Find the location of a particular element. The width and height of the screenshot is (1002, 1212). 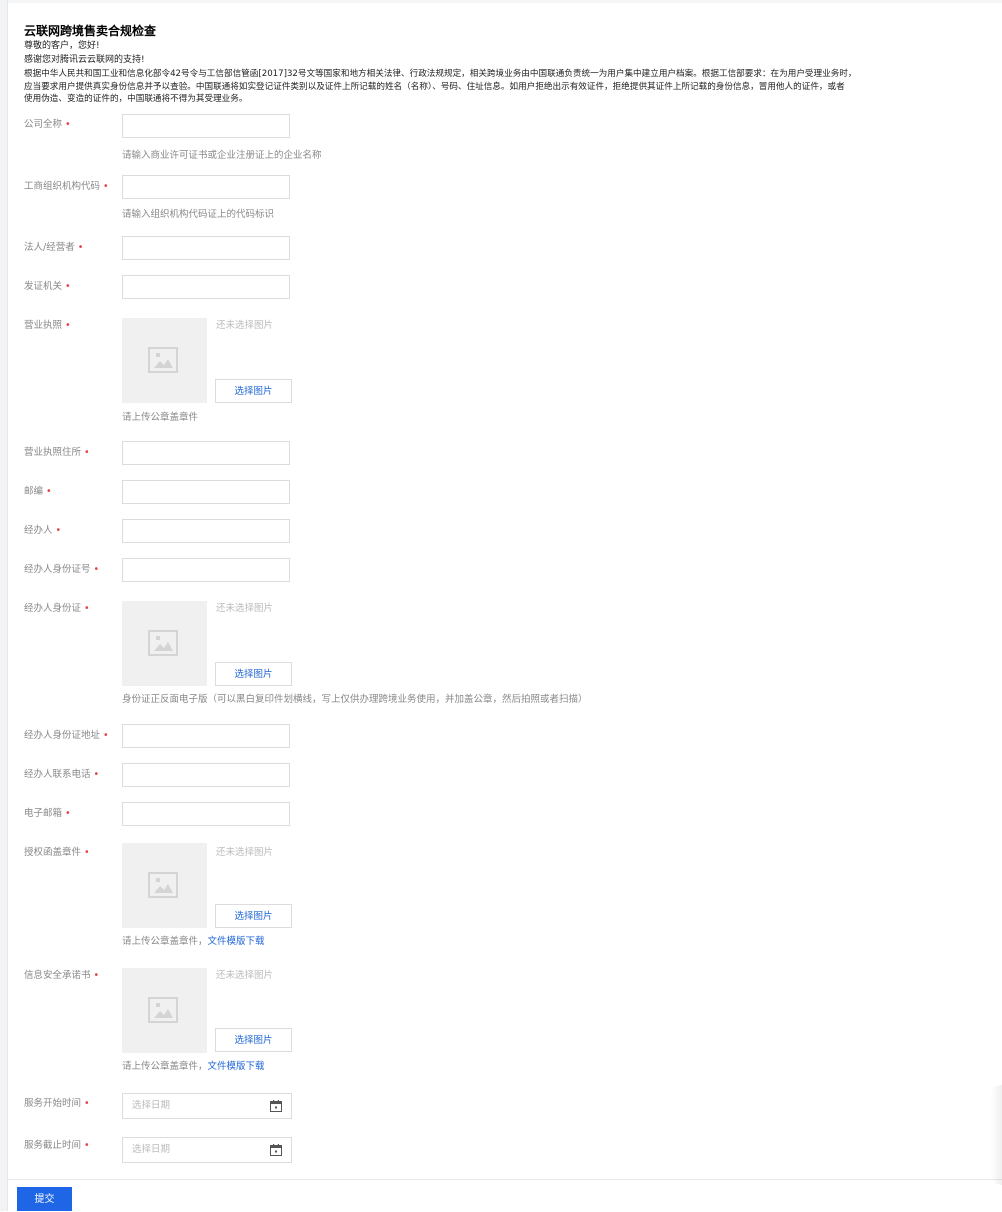

submit-button: 提交 is located at coordinates (44, 1199).